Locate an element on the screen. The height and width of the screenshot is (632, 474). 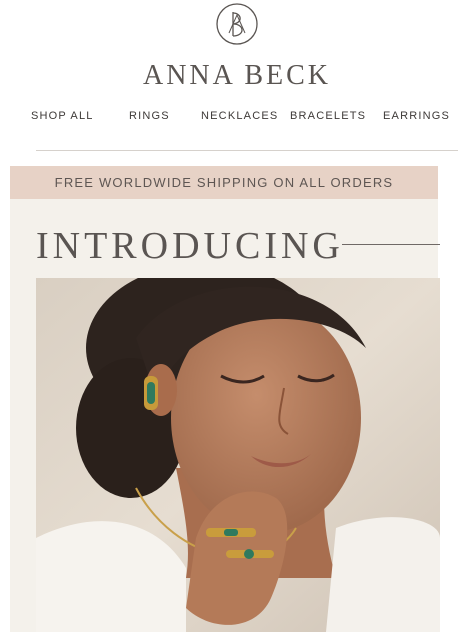
nav-shop-all: SHOP ALL is located at coordinates (62, 116).